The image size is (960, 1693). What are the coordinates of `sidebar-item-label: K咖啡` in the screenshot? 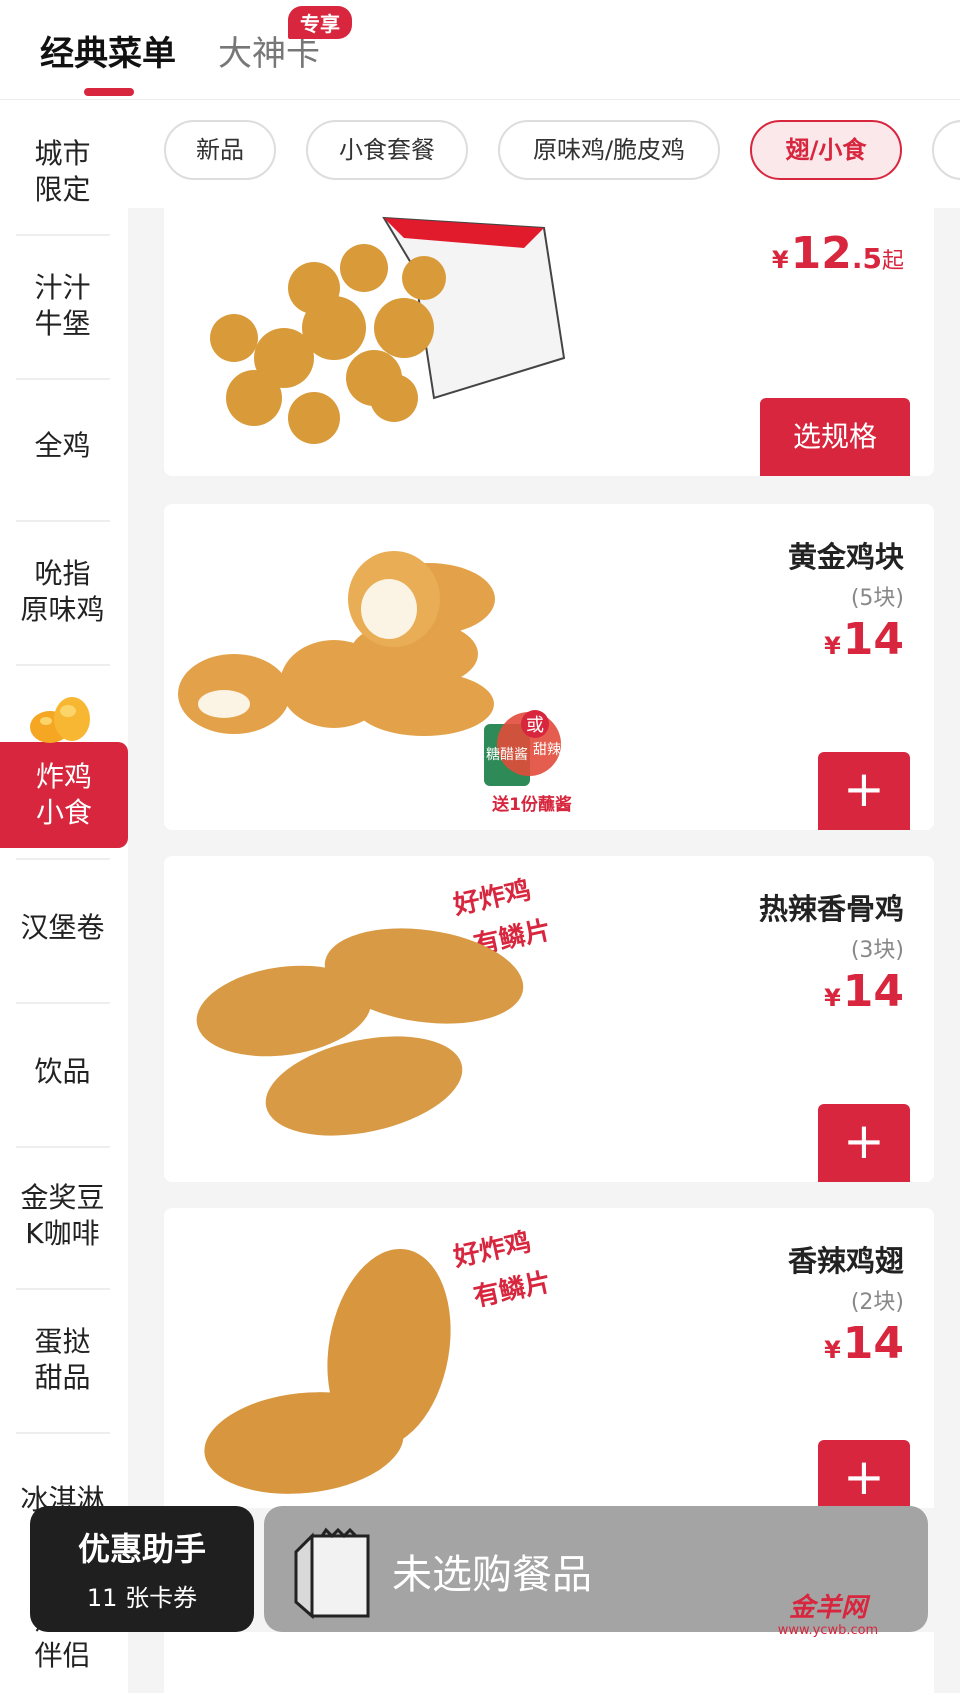 It's located at (62, 1233).